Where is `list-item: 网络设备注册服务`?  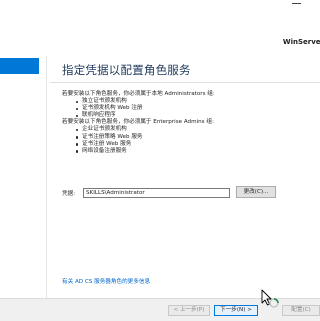 list-item: 网络设备注册服务 is located at coordinates (189, 151).